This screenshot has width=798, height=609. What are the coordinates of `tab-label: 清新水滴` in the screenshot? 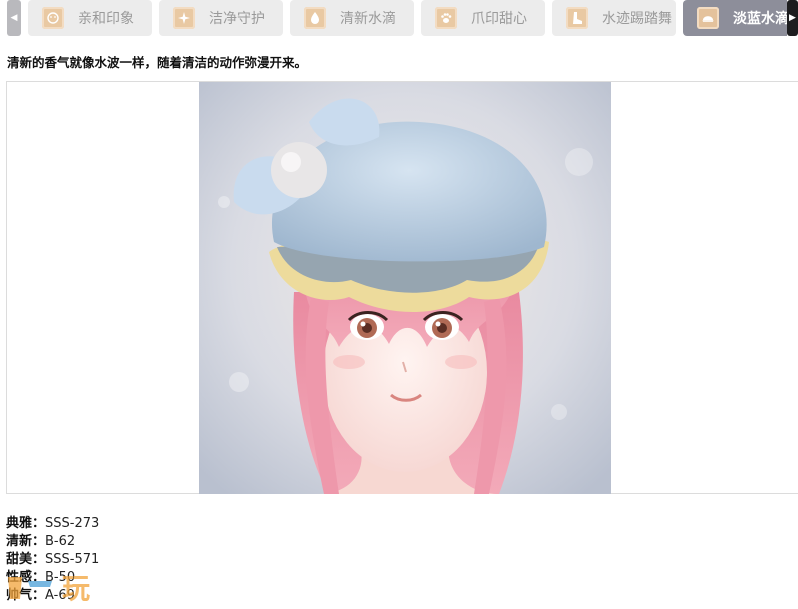 It's located at (368, 19).